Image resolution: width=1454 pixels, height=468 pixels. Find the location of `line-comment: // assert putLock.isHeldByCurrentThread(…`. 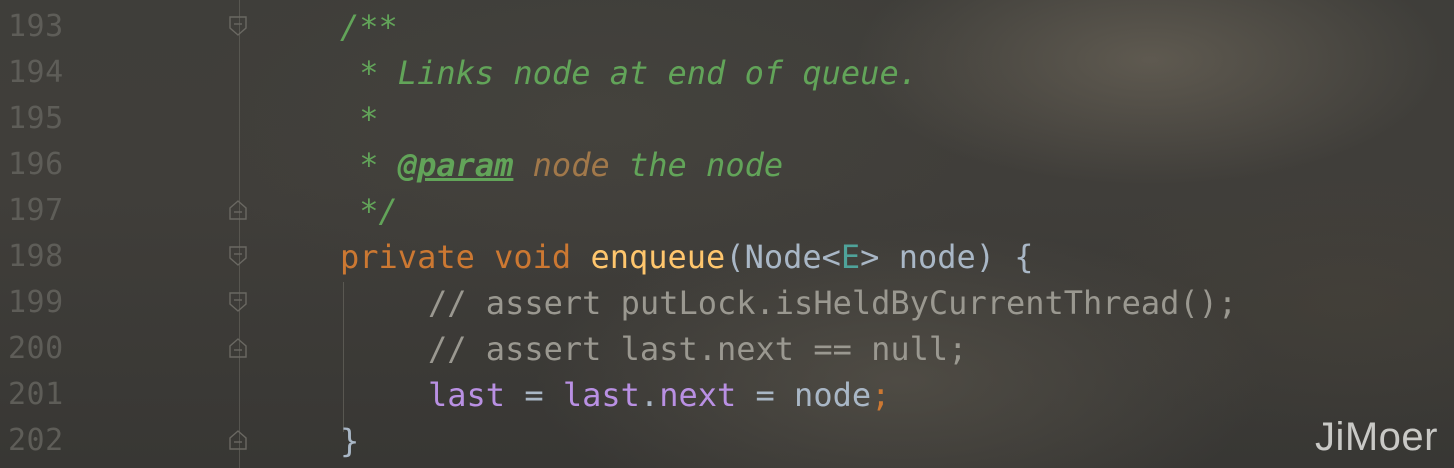

line-comment: // assert putLock.isHeldByCurrentThread(… is located at coordinates (833, 303).